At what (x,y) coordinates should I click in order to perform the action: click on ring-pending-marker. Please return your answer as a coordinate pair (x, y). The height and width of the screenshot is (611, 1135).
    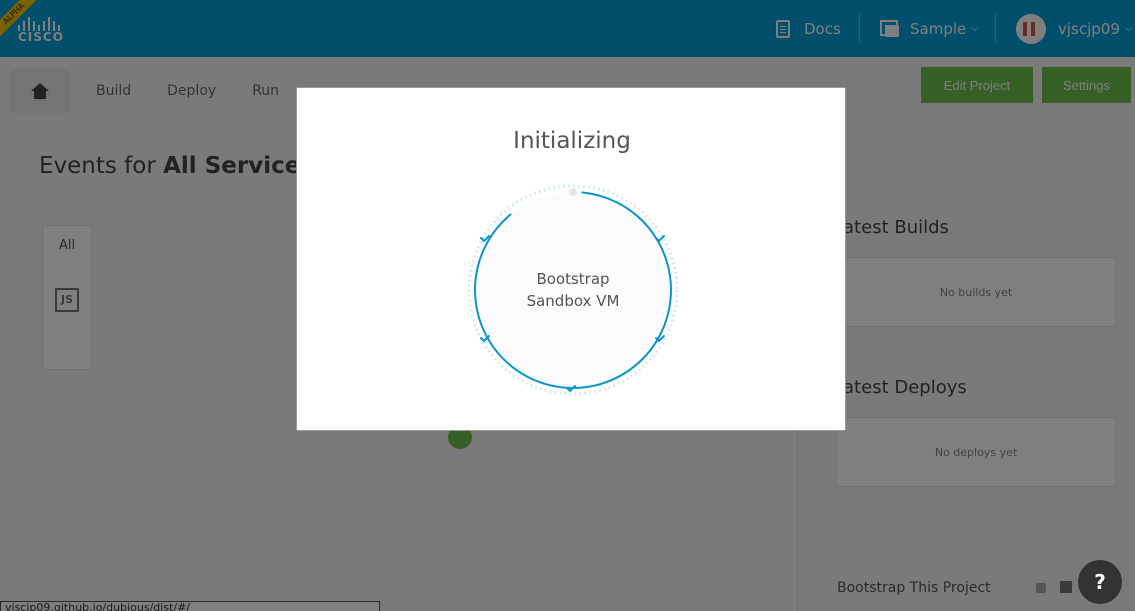
    Looking at the image, I should click on (573, 192).